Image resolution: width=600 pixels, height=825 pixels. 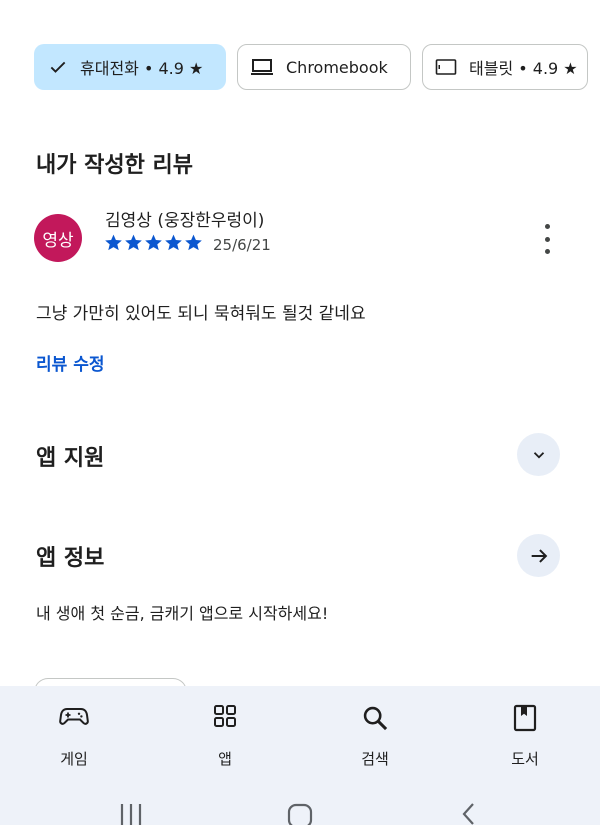 I want to click on chip-tablet: 태블릿 • 4.9 ★, so click(x=505, y=67).